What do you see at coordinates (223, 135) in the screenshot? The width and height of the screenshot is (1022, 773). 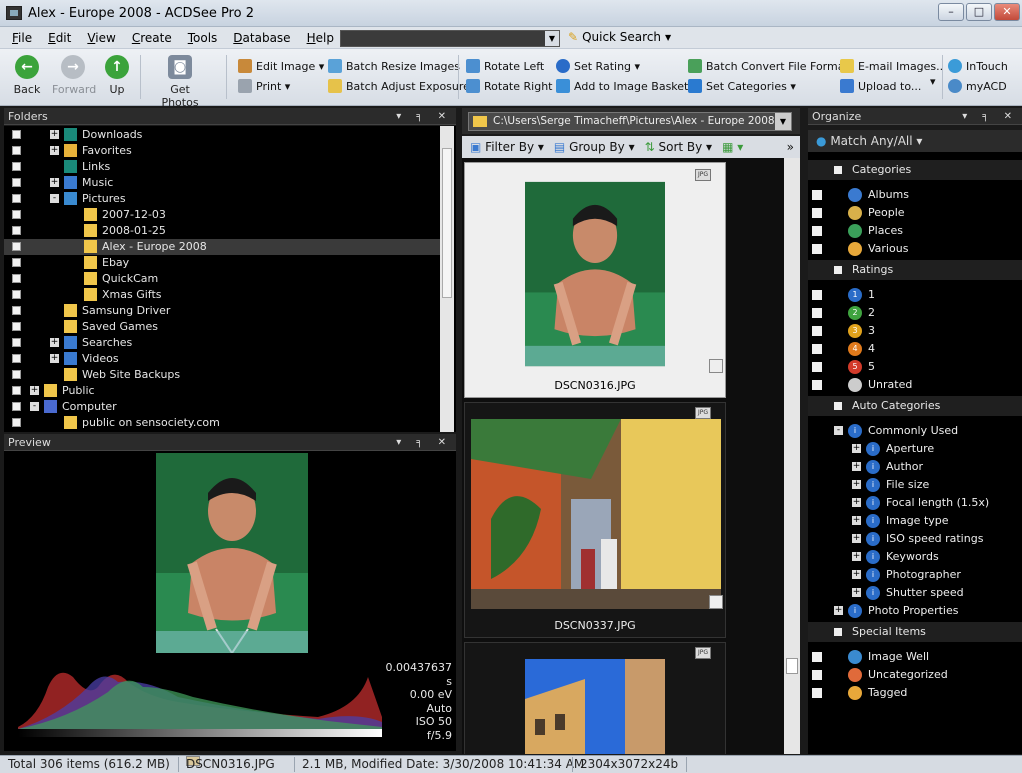 I see `folder-tree-item: + Downloads` at bounding box center [223, 135].